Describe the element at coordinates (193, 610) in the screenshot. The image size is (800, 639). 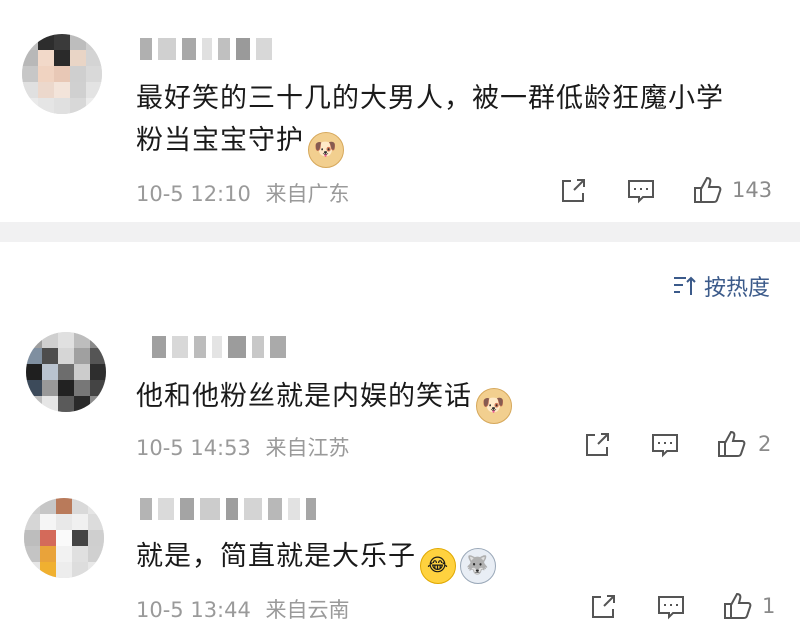
I see `comment-date: 10-5 13:44` at that location.